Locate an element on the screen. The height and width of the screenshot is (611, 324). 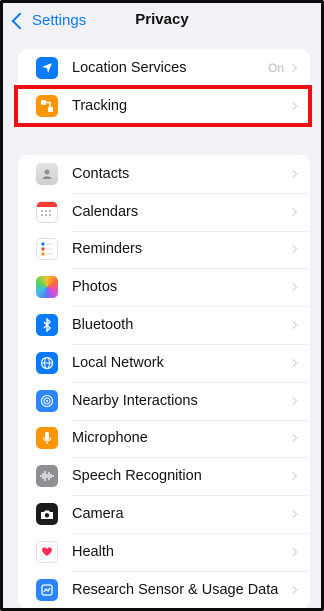
row-nearby-interactions: Nearby Interactions is located at coordinates (164, 400).